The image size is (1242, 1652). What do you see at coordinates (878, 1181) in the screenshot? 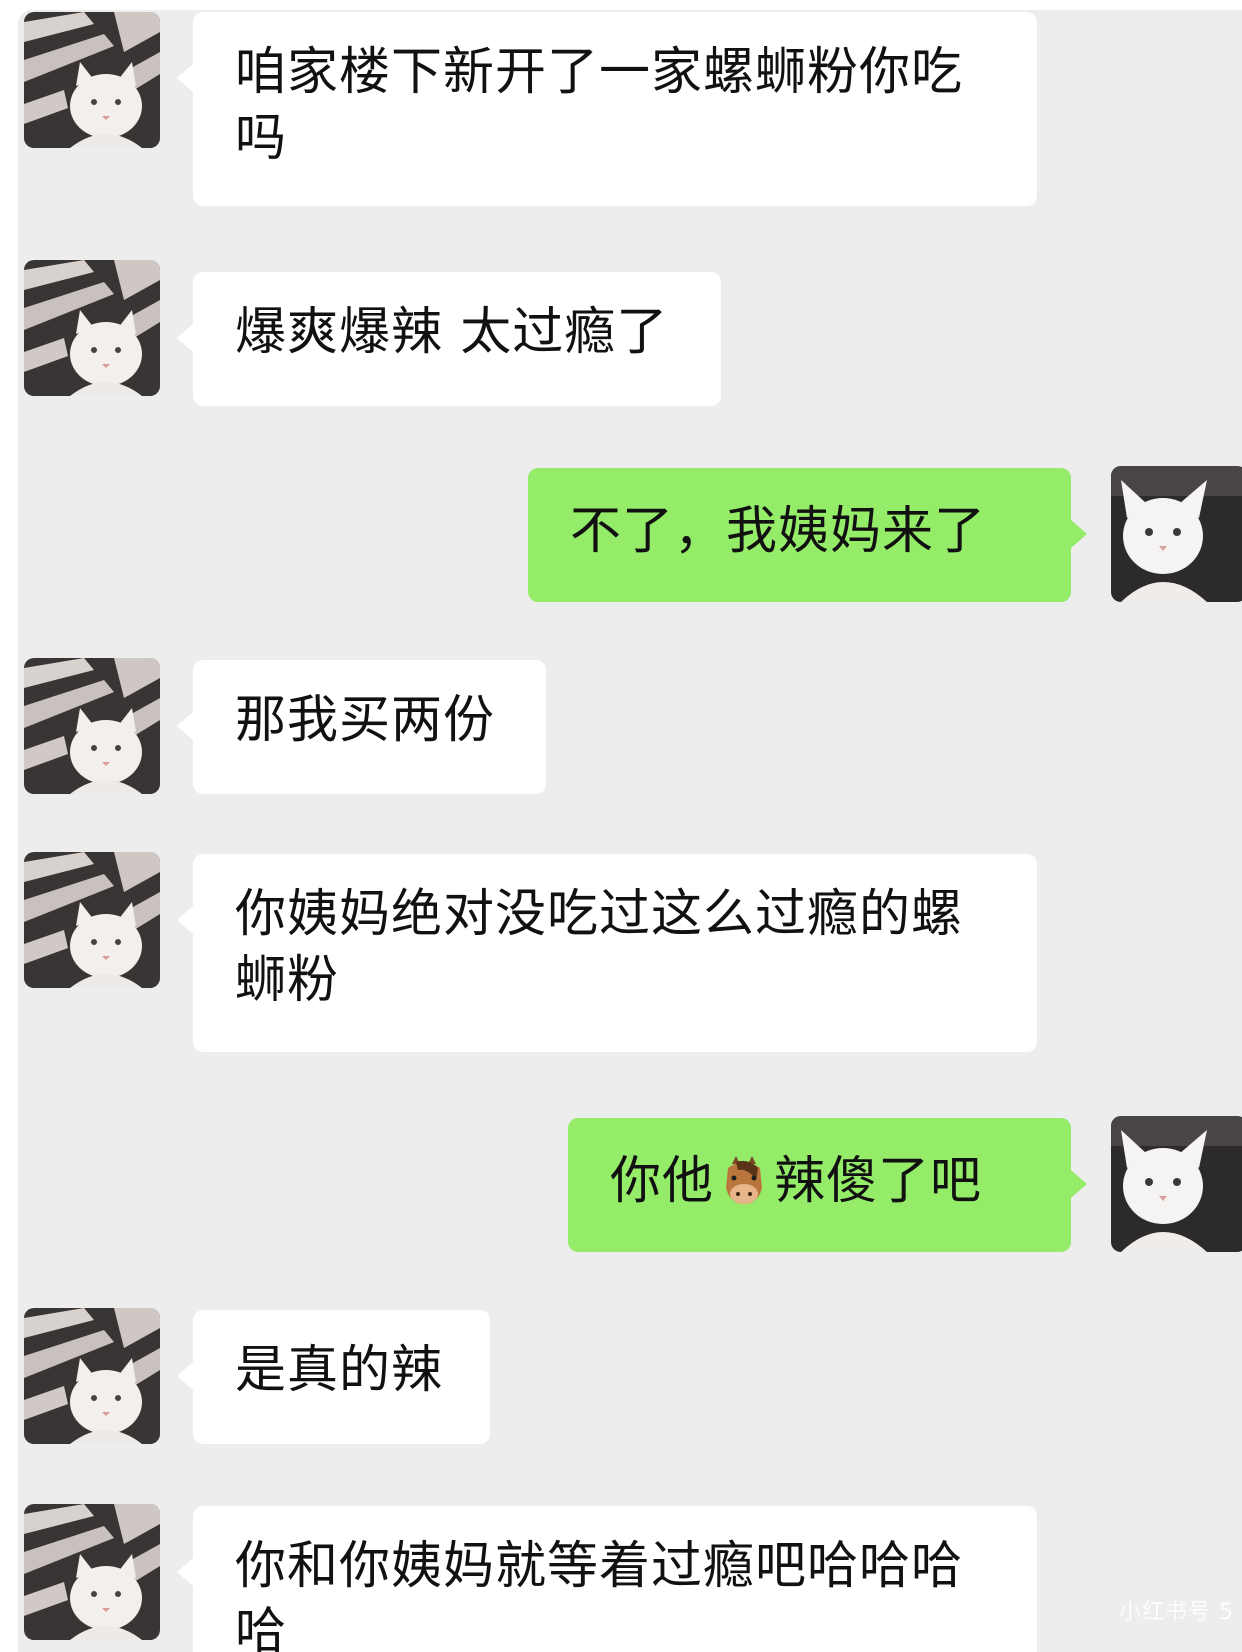
I see `message-text-after-emoji: 辣傻了吧` at bounding box center [878, 1181].